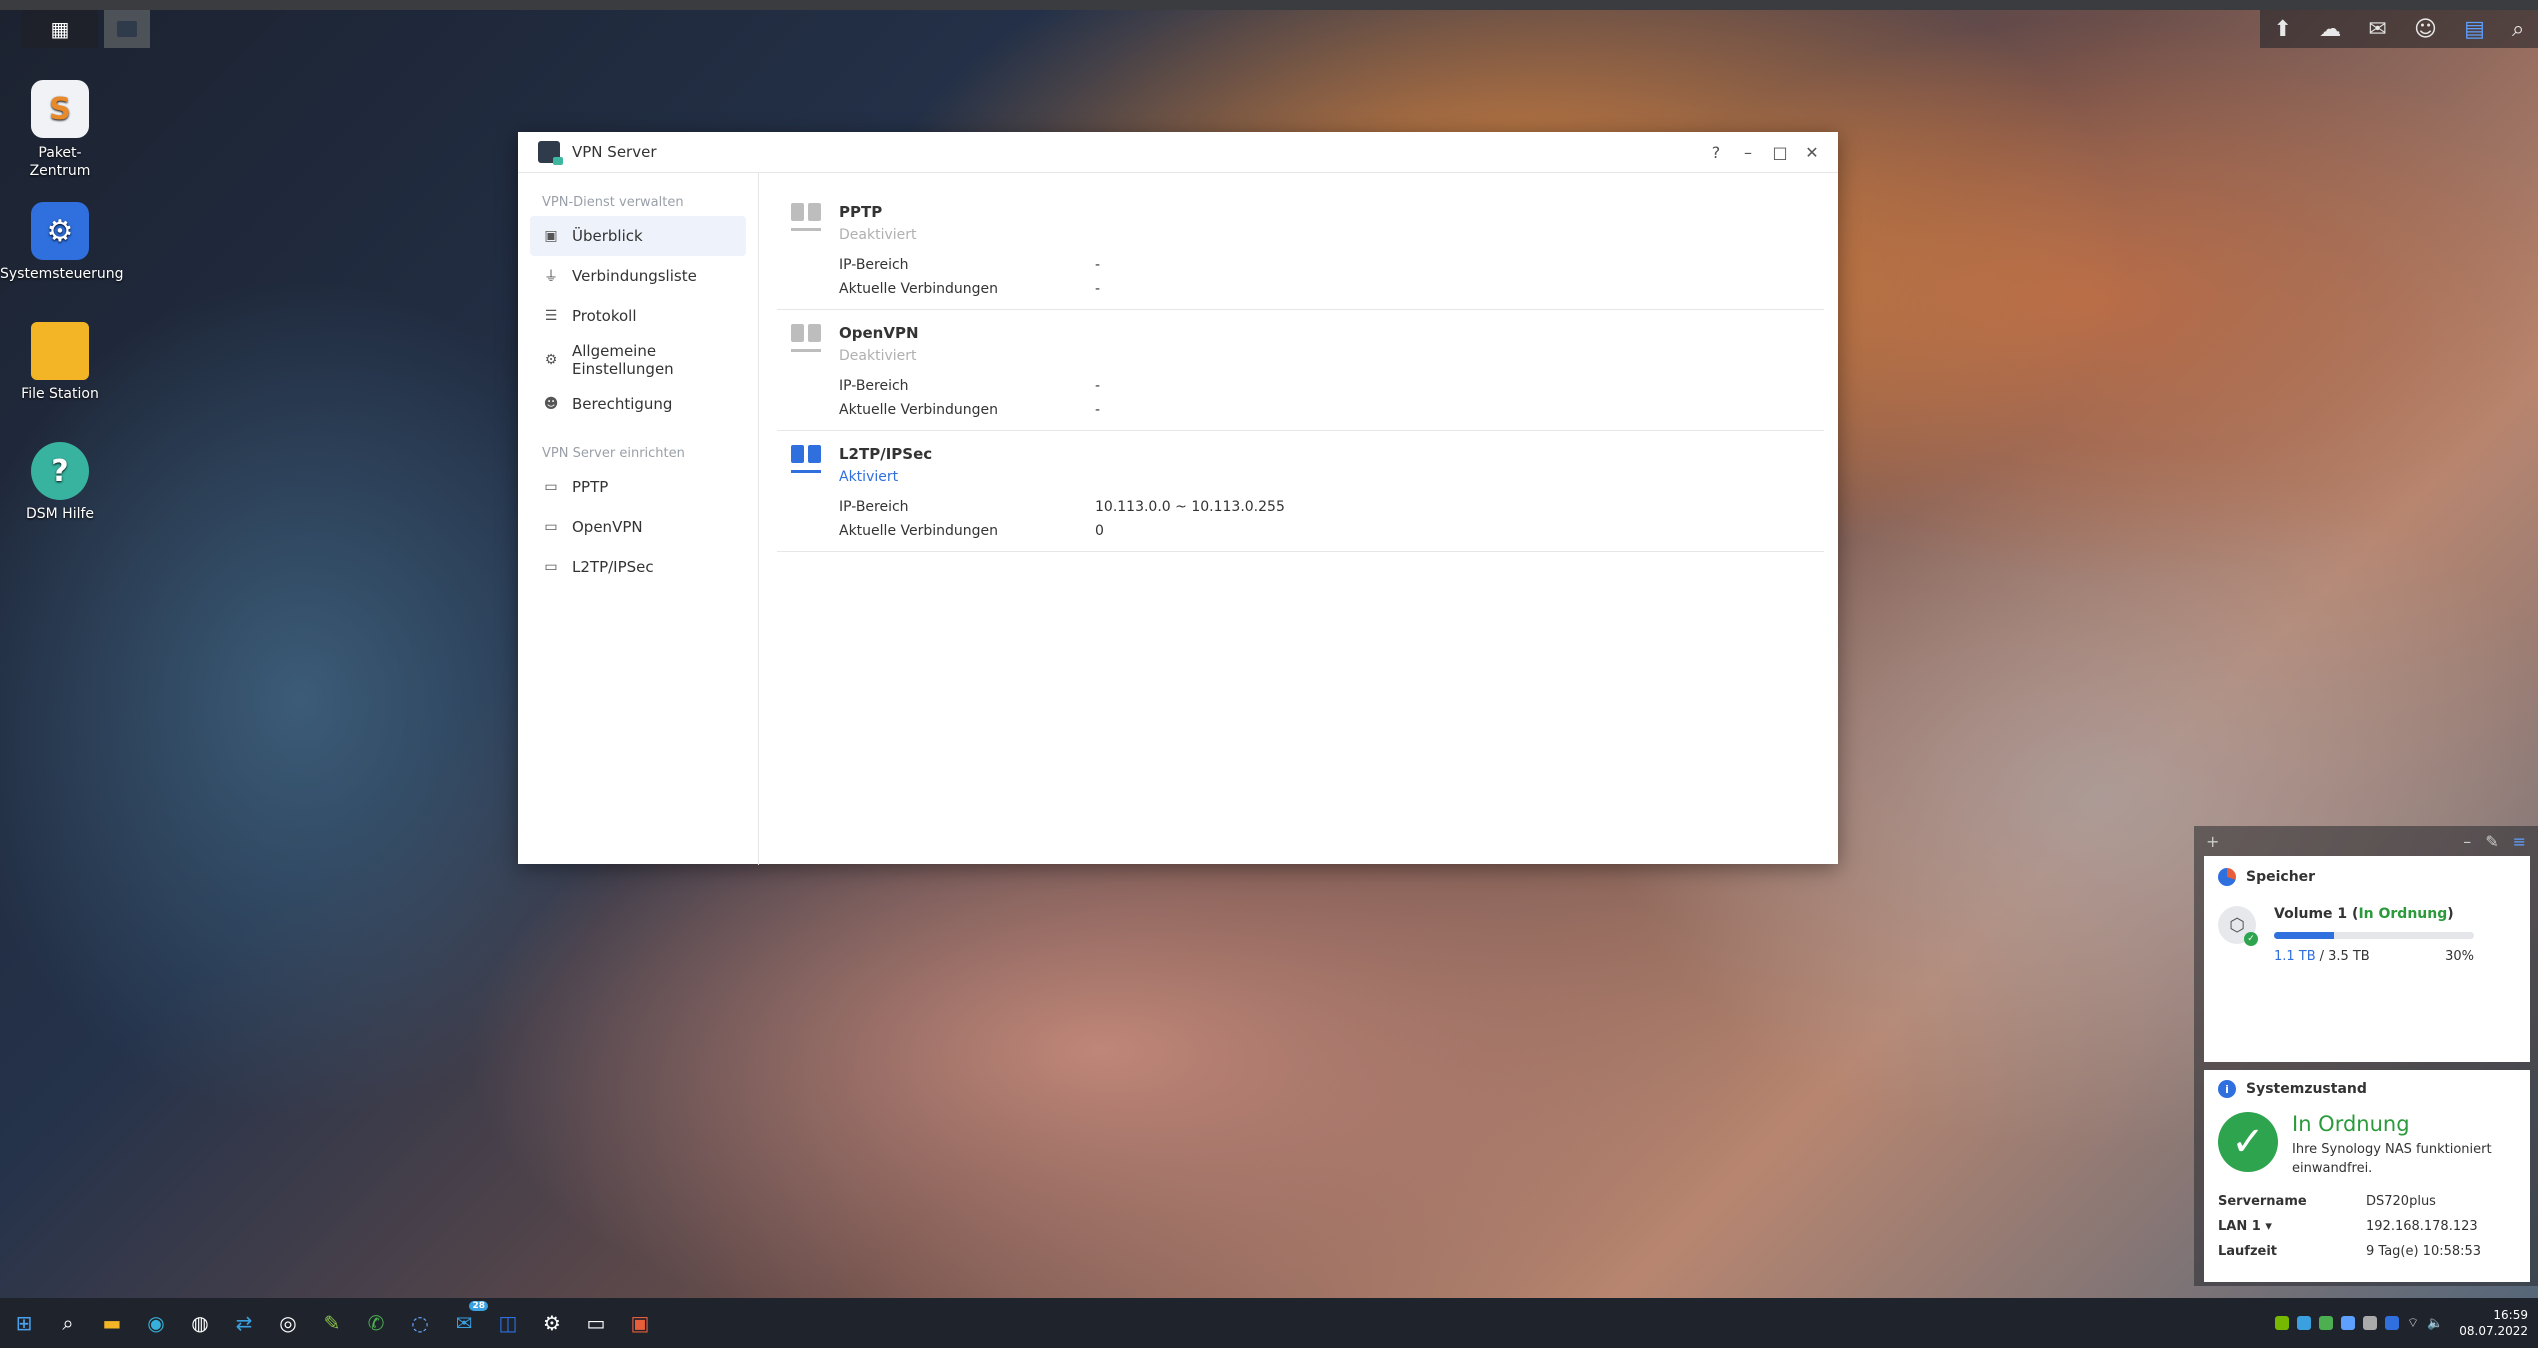 This screenshot has height=1348, width=2538. Describe the element at coordinates (1178, 152) in the screenshot. I see `window-titlebar: VPN Server ? – □ ✕` at that location.